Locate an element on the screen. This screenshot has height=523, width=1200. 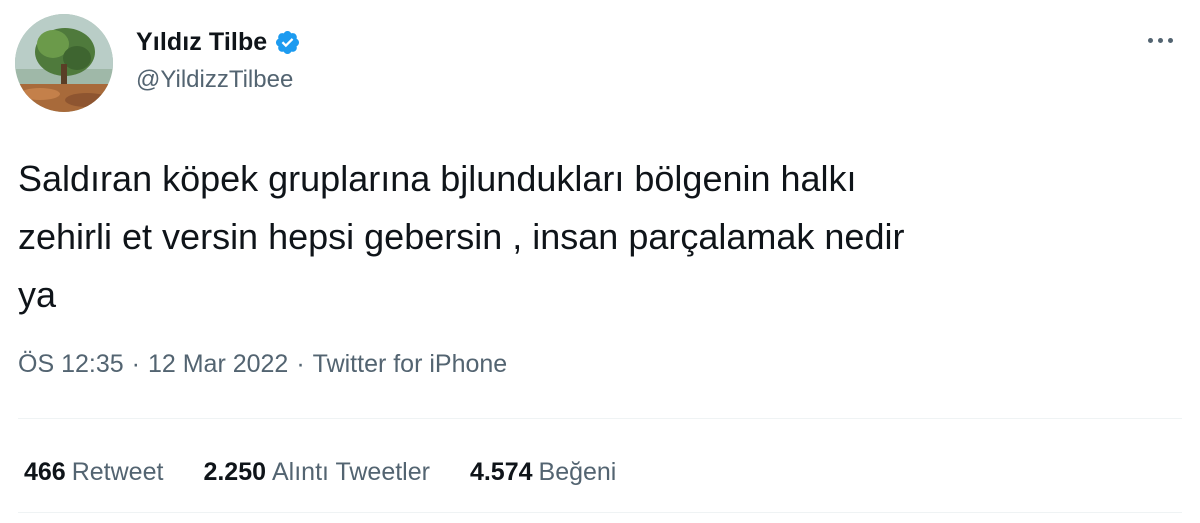
tweet-date: 12 Mar 2022 is located at coordinates (218, 364).